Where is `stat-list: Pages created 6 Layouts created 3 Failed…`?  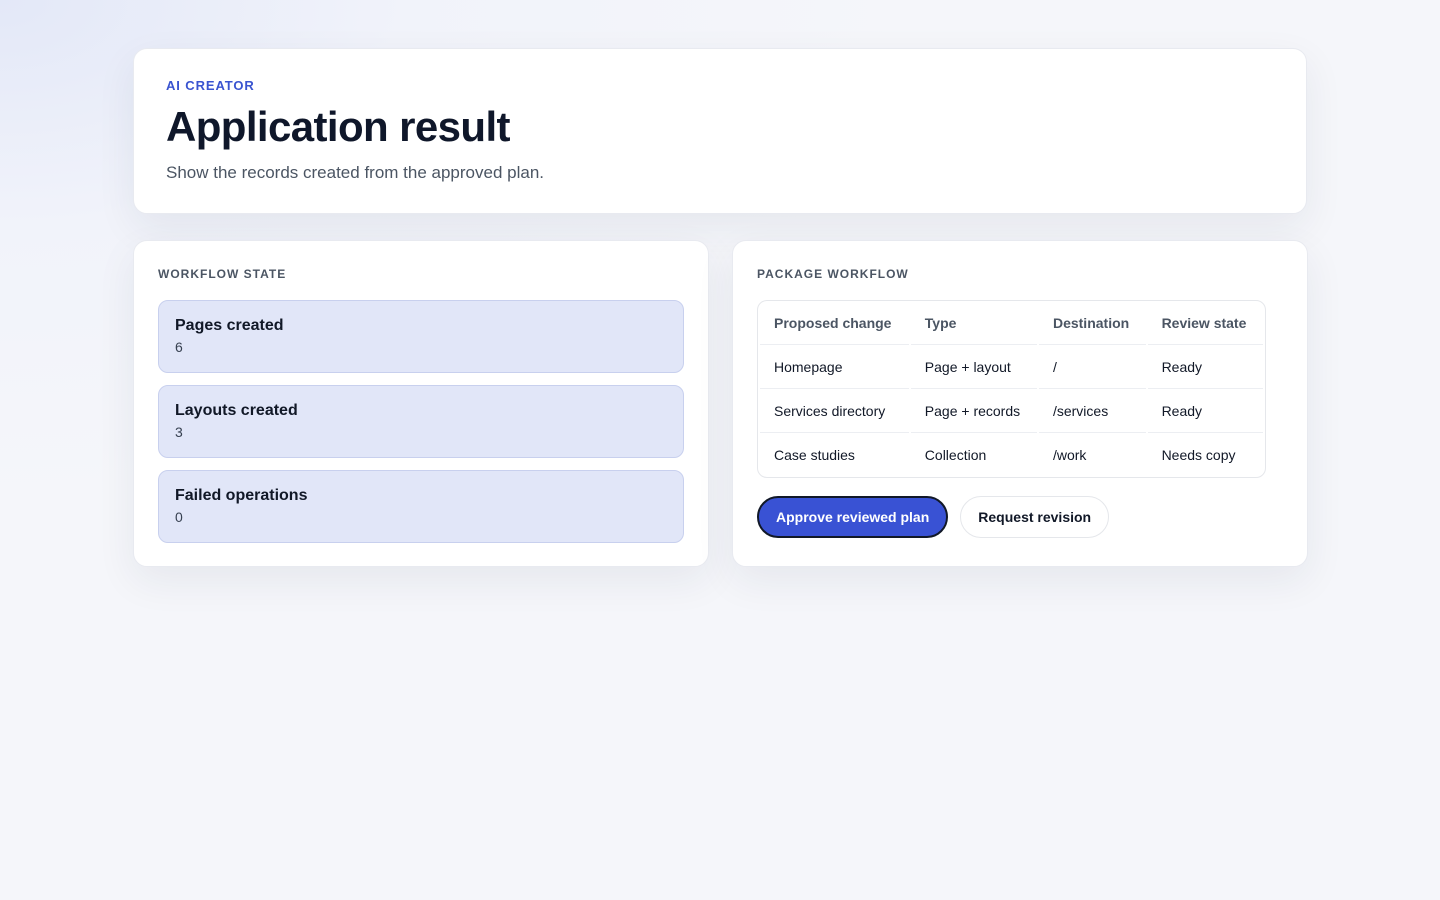 stat-list: Pages created 6 Layouts created 3 Failed… is located at coordinates (421, 421).